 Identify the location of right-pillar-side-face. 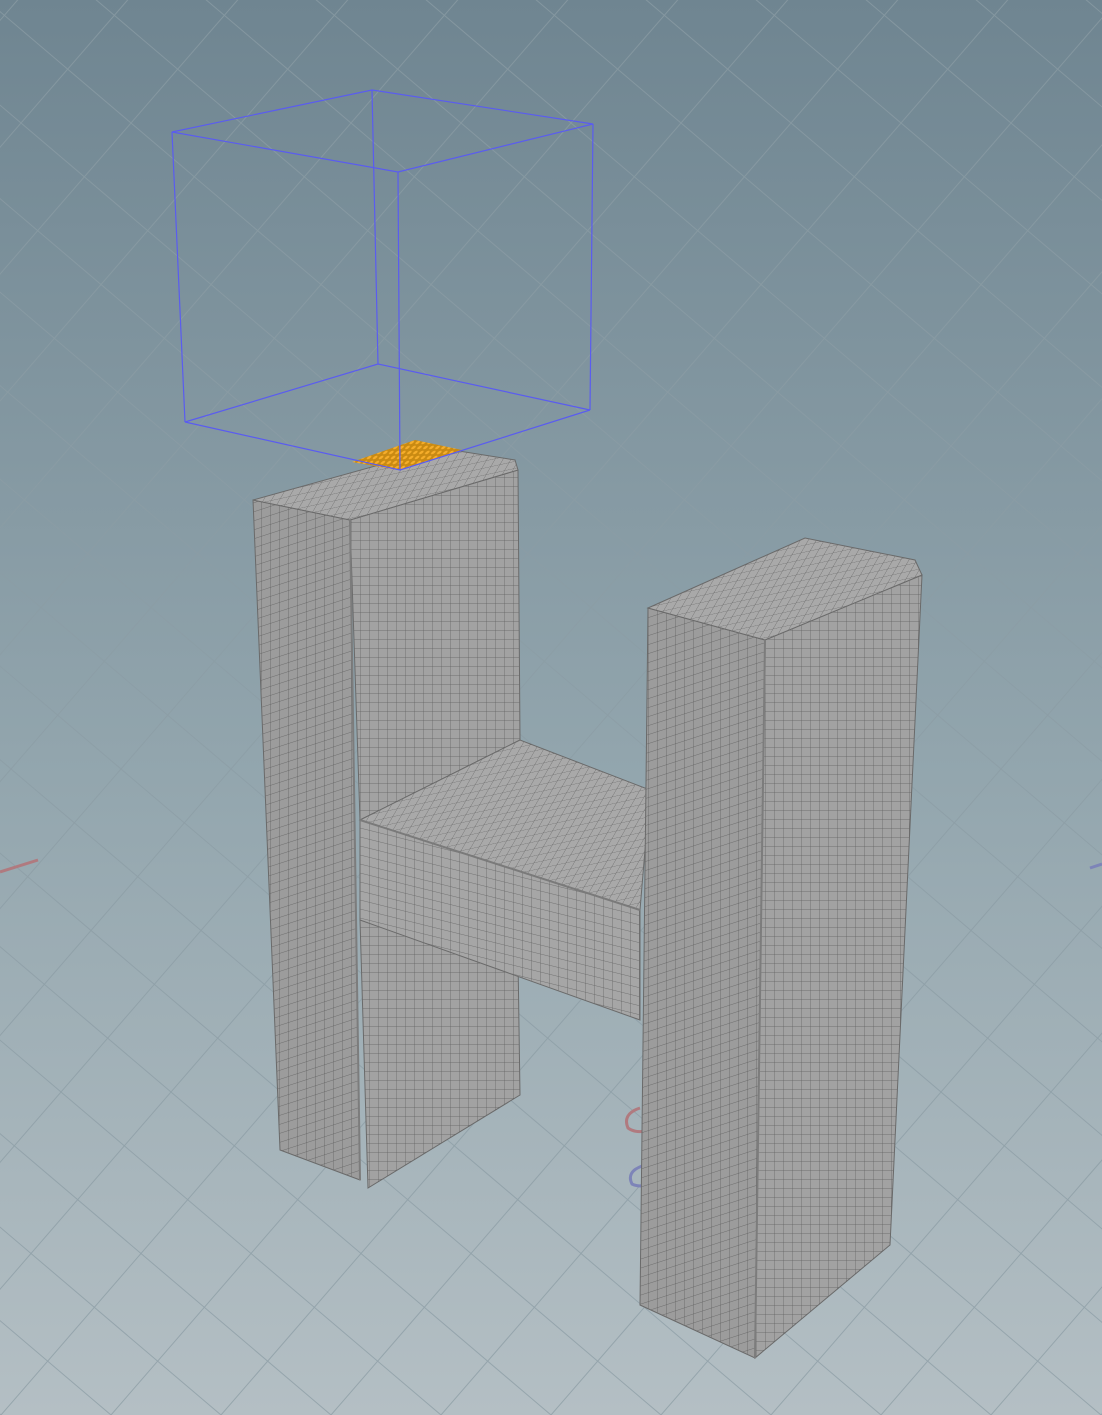
(702, 983).